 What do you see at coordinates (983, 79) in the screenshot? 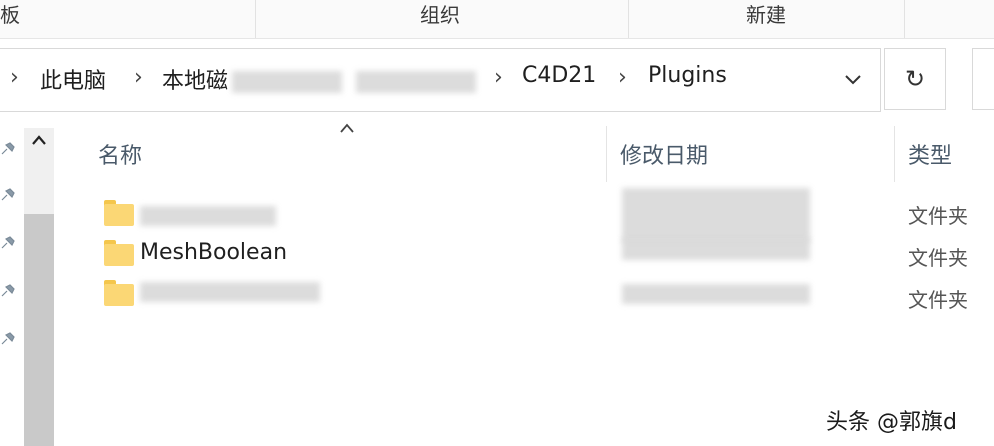
I see `search-input` at bounding box center [983, 79].